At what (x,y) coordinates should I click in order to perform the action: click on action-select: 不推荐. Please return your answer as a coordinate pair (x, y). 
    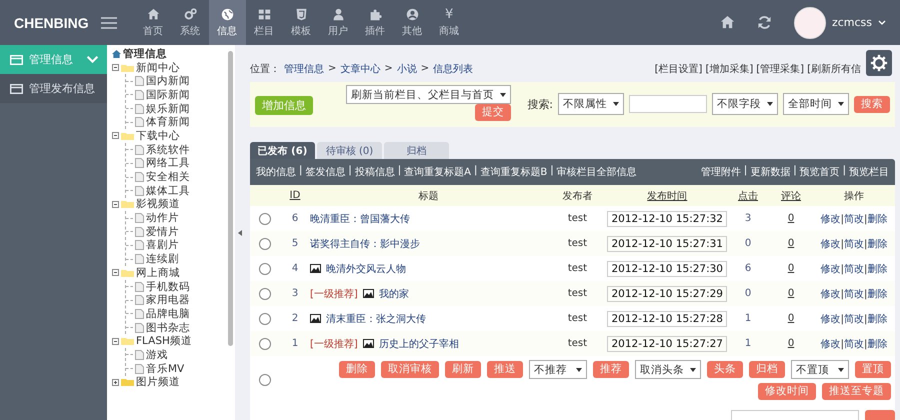
    Looking at the image, I should click on (558, 369).